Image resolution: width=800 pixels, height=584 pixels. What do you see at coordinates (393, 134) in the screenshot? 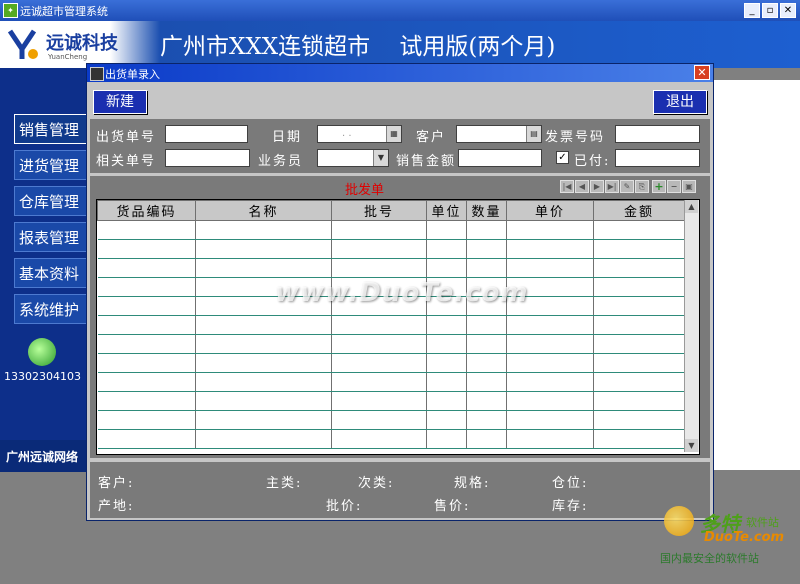
I see `calendar-icon: ▦` at bounding box center [393, 134].